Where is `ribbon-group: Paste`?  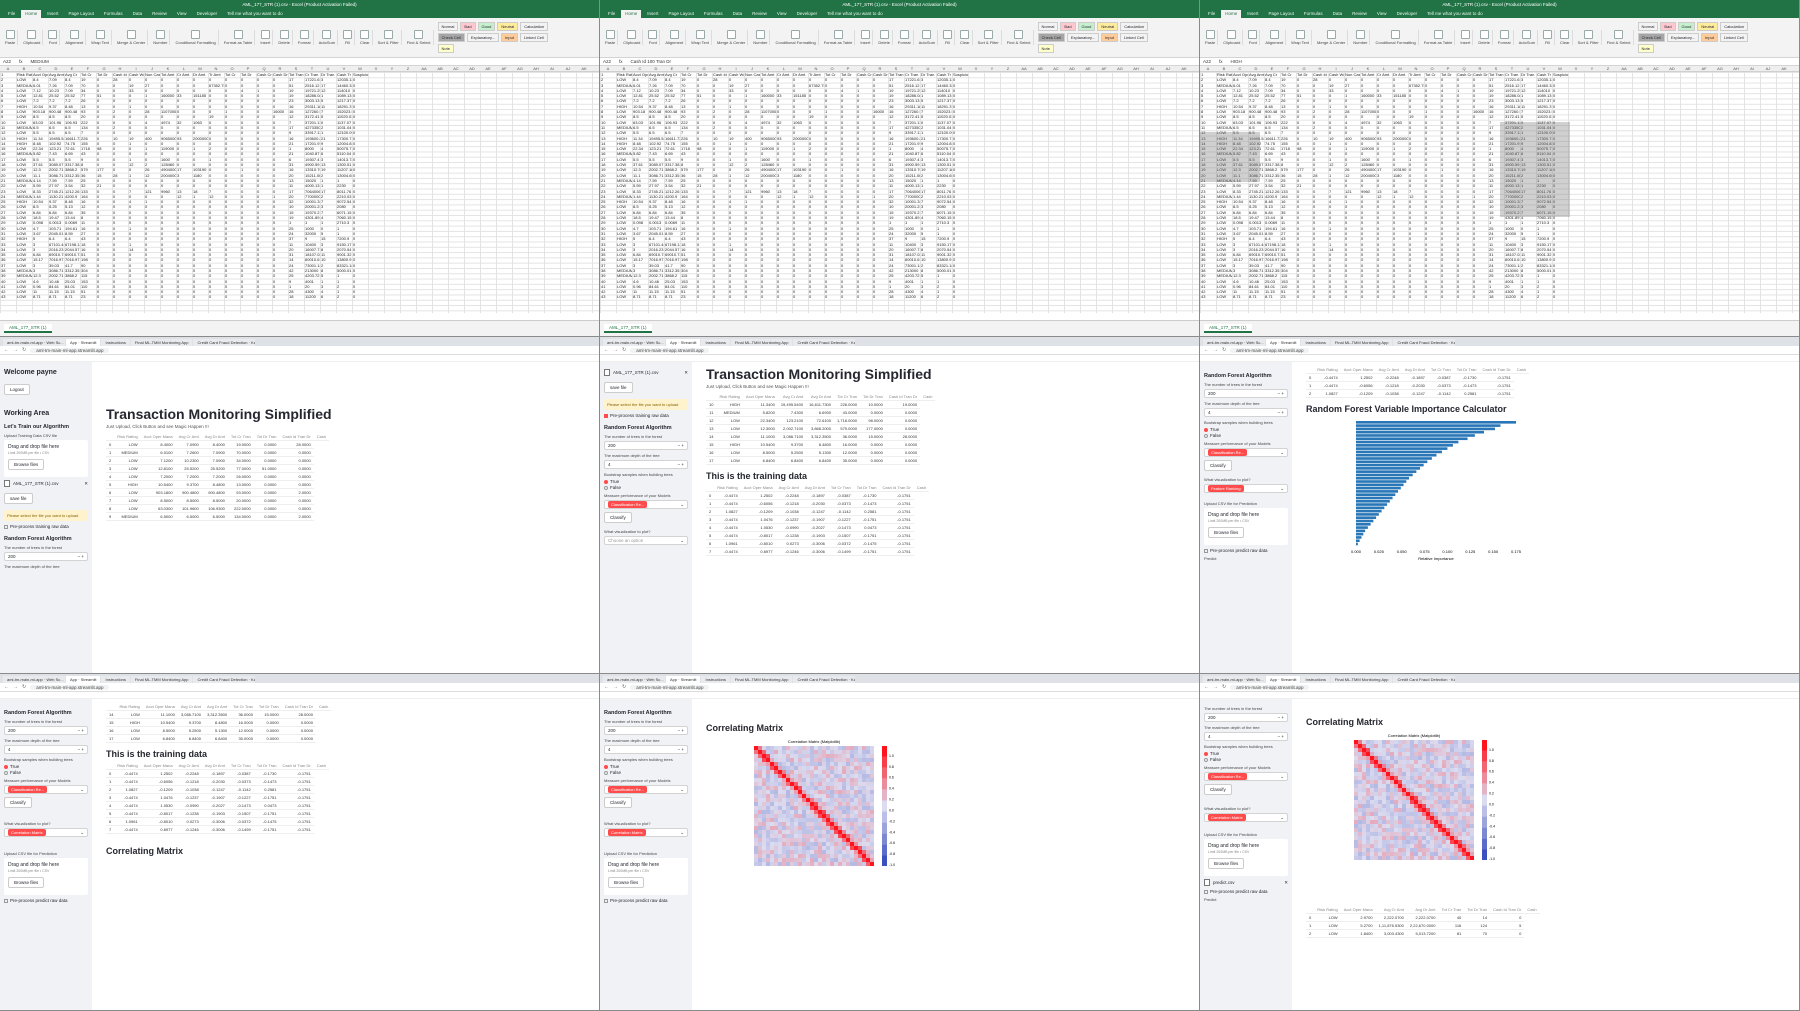
ribbon-group: Paste is located at coordinates (11, 37).